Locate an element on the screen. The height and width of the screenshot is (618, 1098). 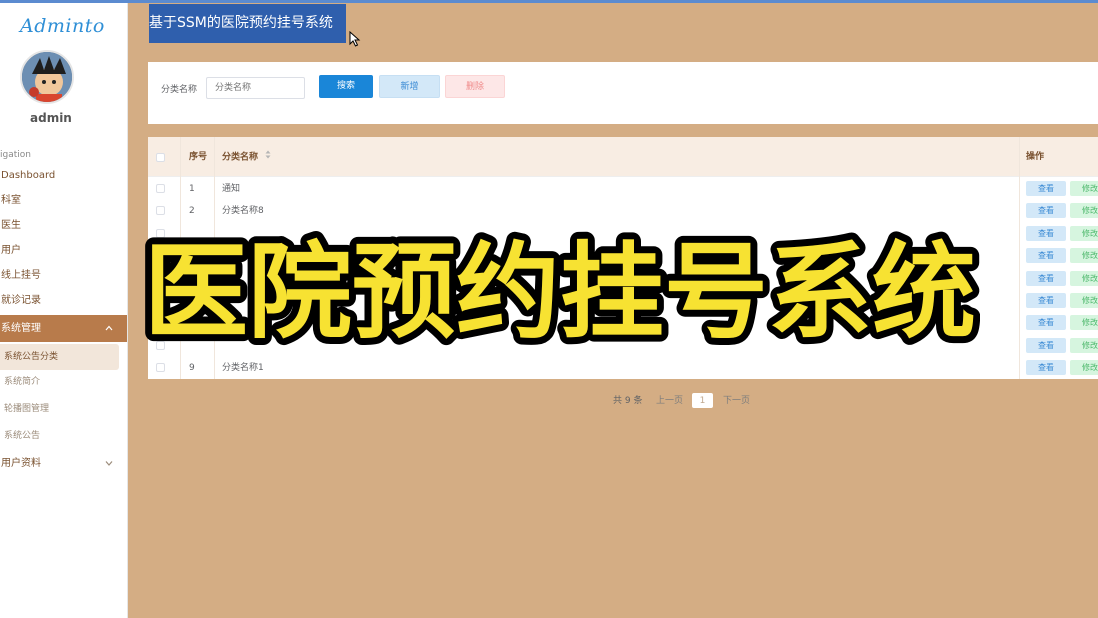
sidebar-item-label: 用户 is located at coordinates (11, 250).